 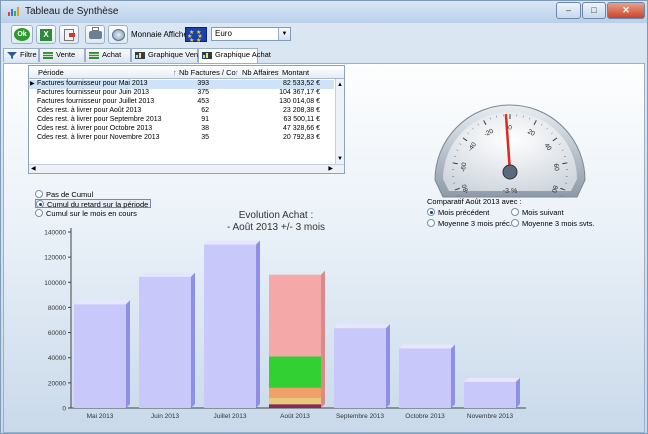 I want to click on excel-icon: X, so click(x=46, y=35).